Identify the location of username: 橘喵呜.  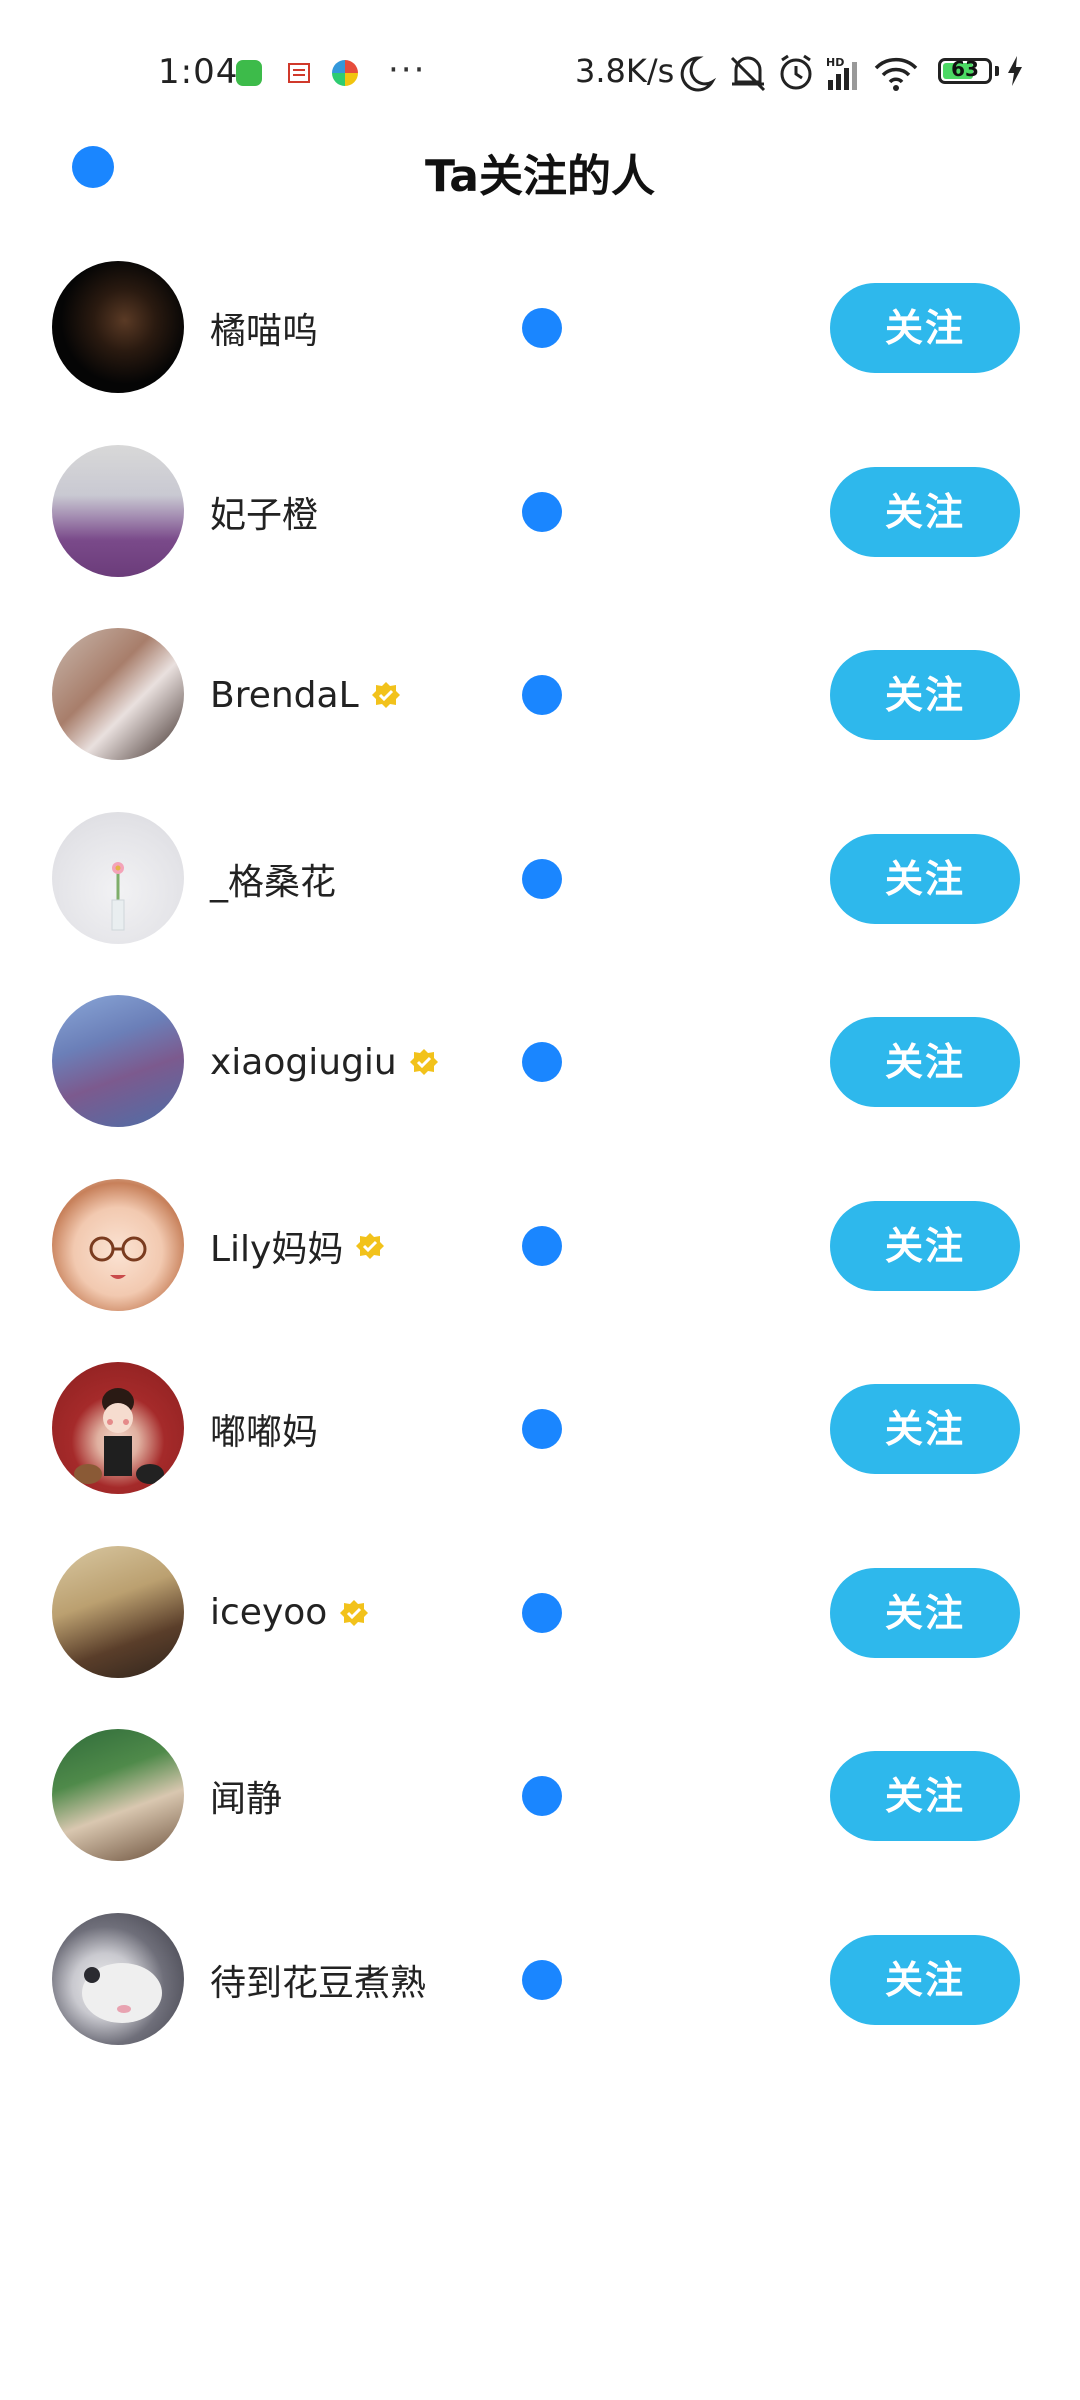
(264, 328).